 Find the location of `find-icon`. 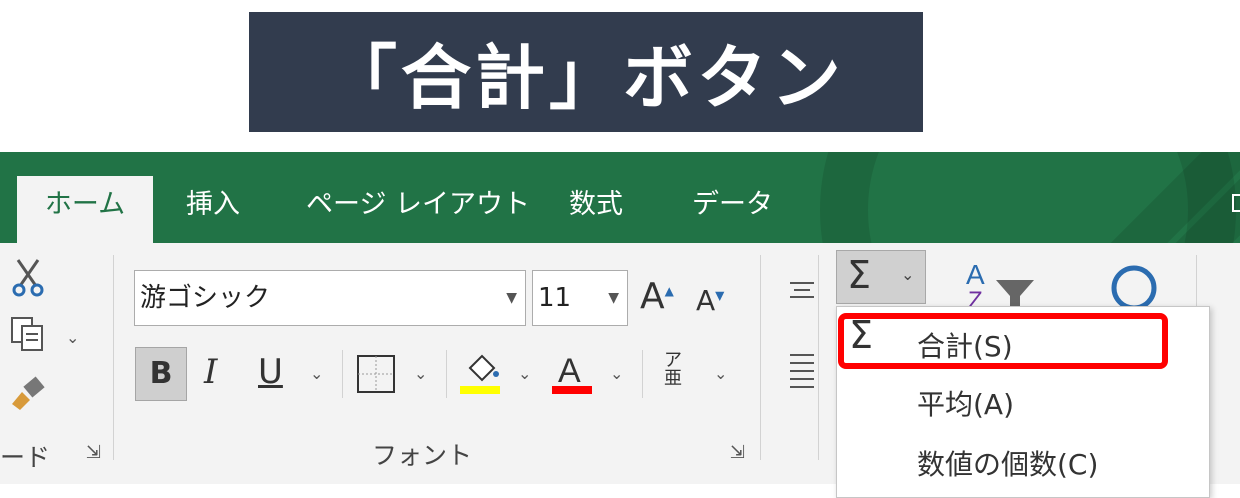

find-icon is located at coordinates (1138, 286).